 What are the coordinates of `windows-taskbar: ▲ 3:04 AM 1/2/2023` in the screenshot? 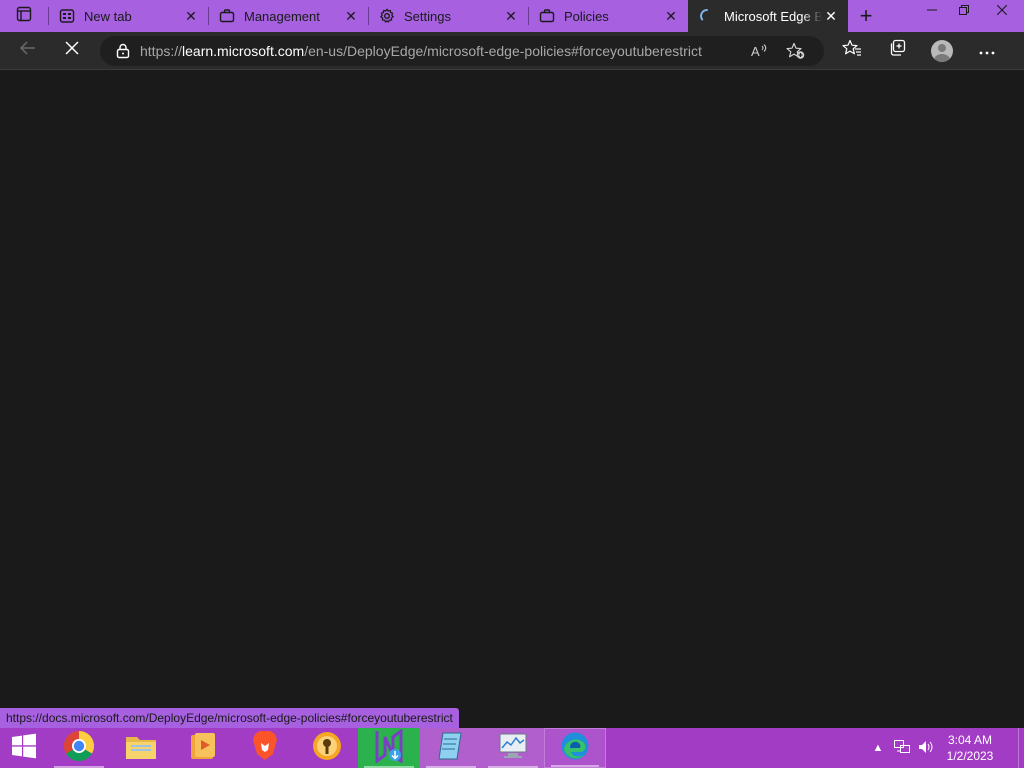 It's located at (512, 747).